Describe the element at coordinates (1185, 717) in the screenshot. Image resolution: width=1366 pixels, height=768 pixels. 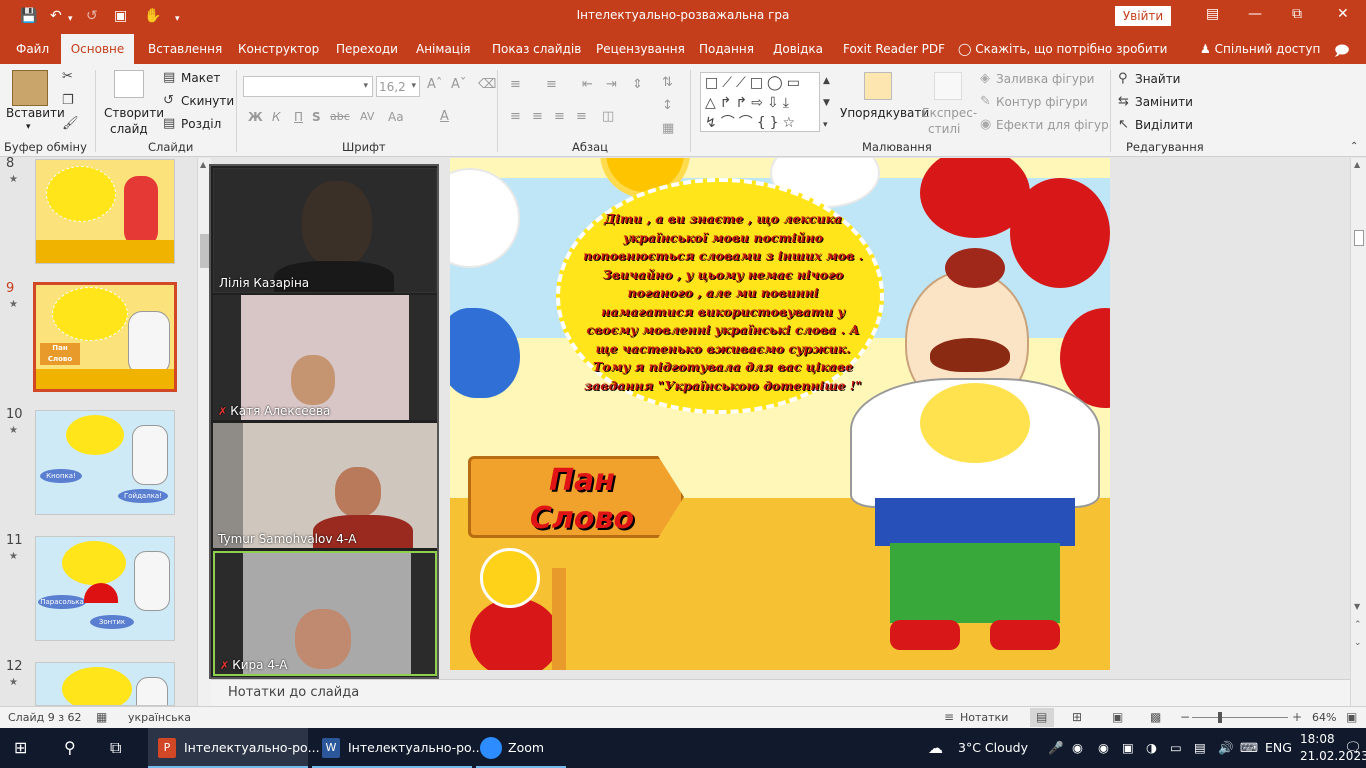
I see `zoom-out-icon: −` at that location.